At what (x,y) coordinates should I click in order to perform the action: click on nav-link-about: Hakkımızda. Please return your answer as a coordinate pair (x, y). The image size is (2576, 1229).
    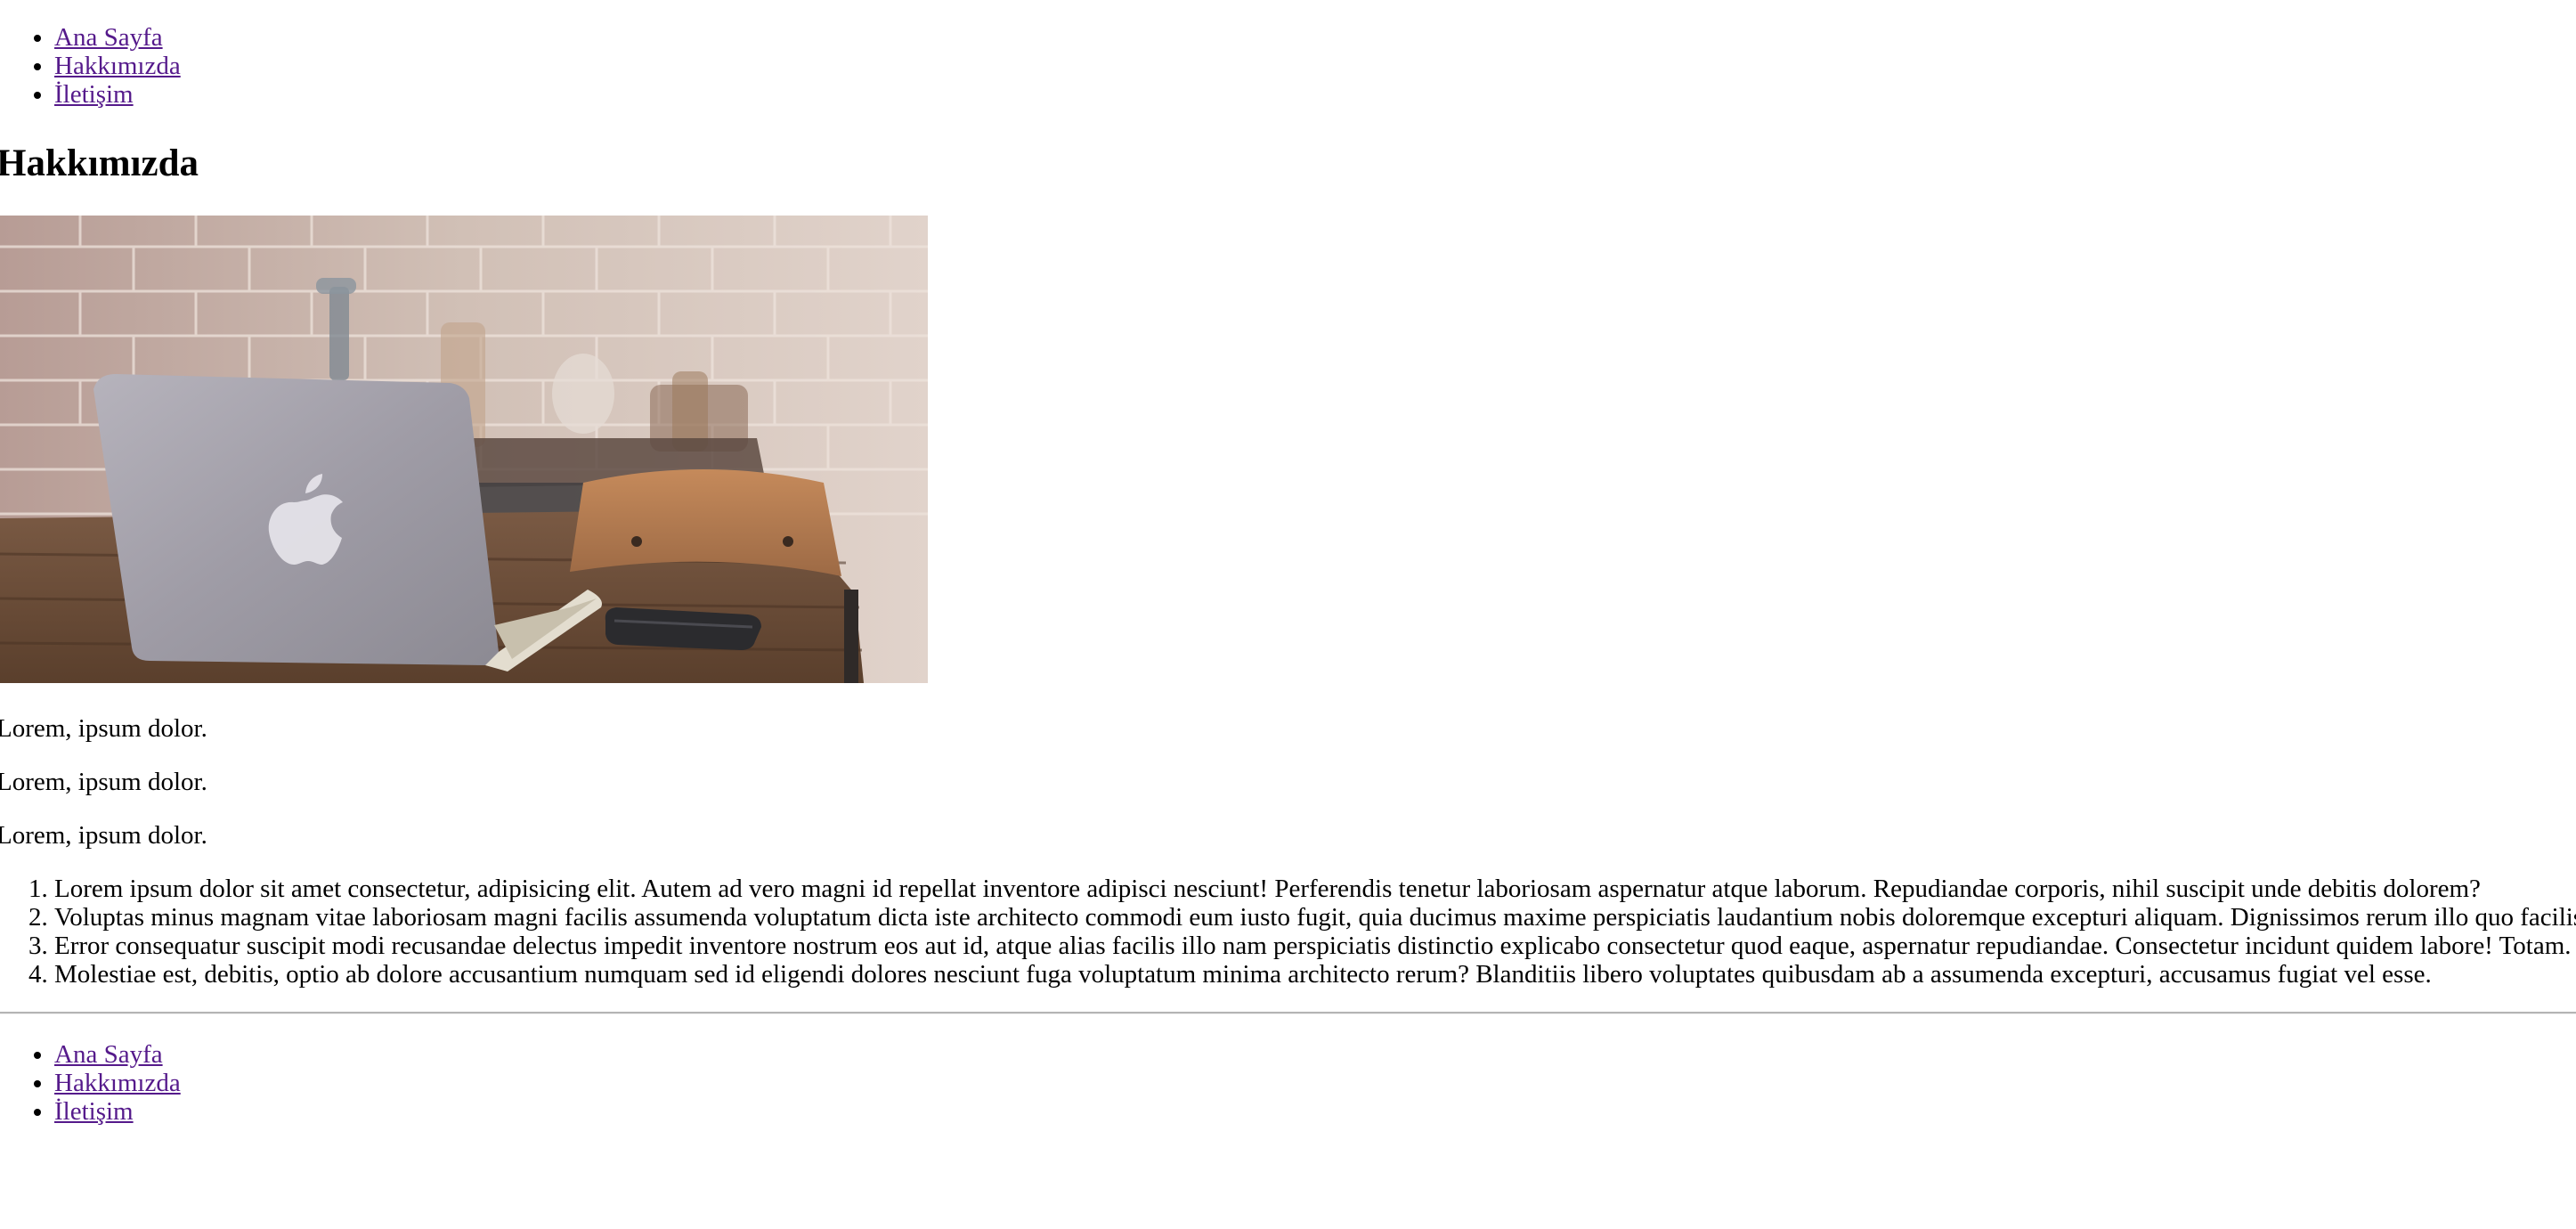
    Looking at the image, I should click on (117, 66).